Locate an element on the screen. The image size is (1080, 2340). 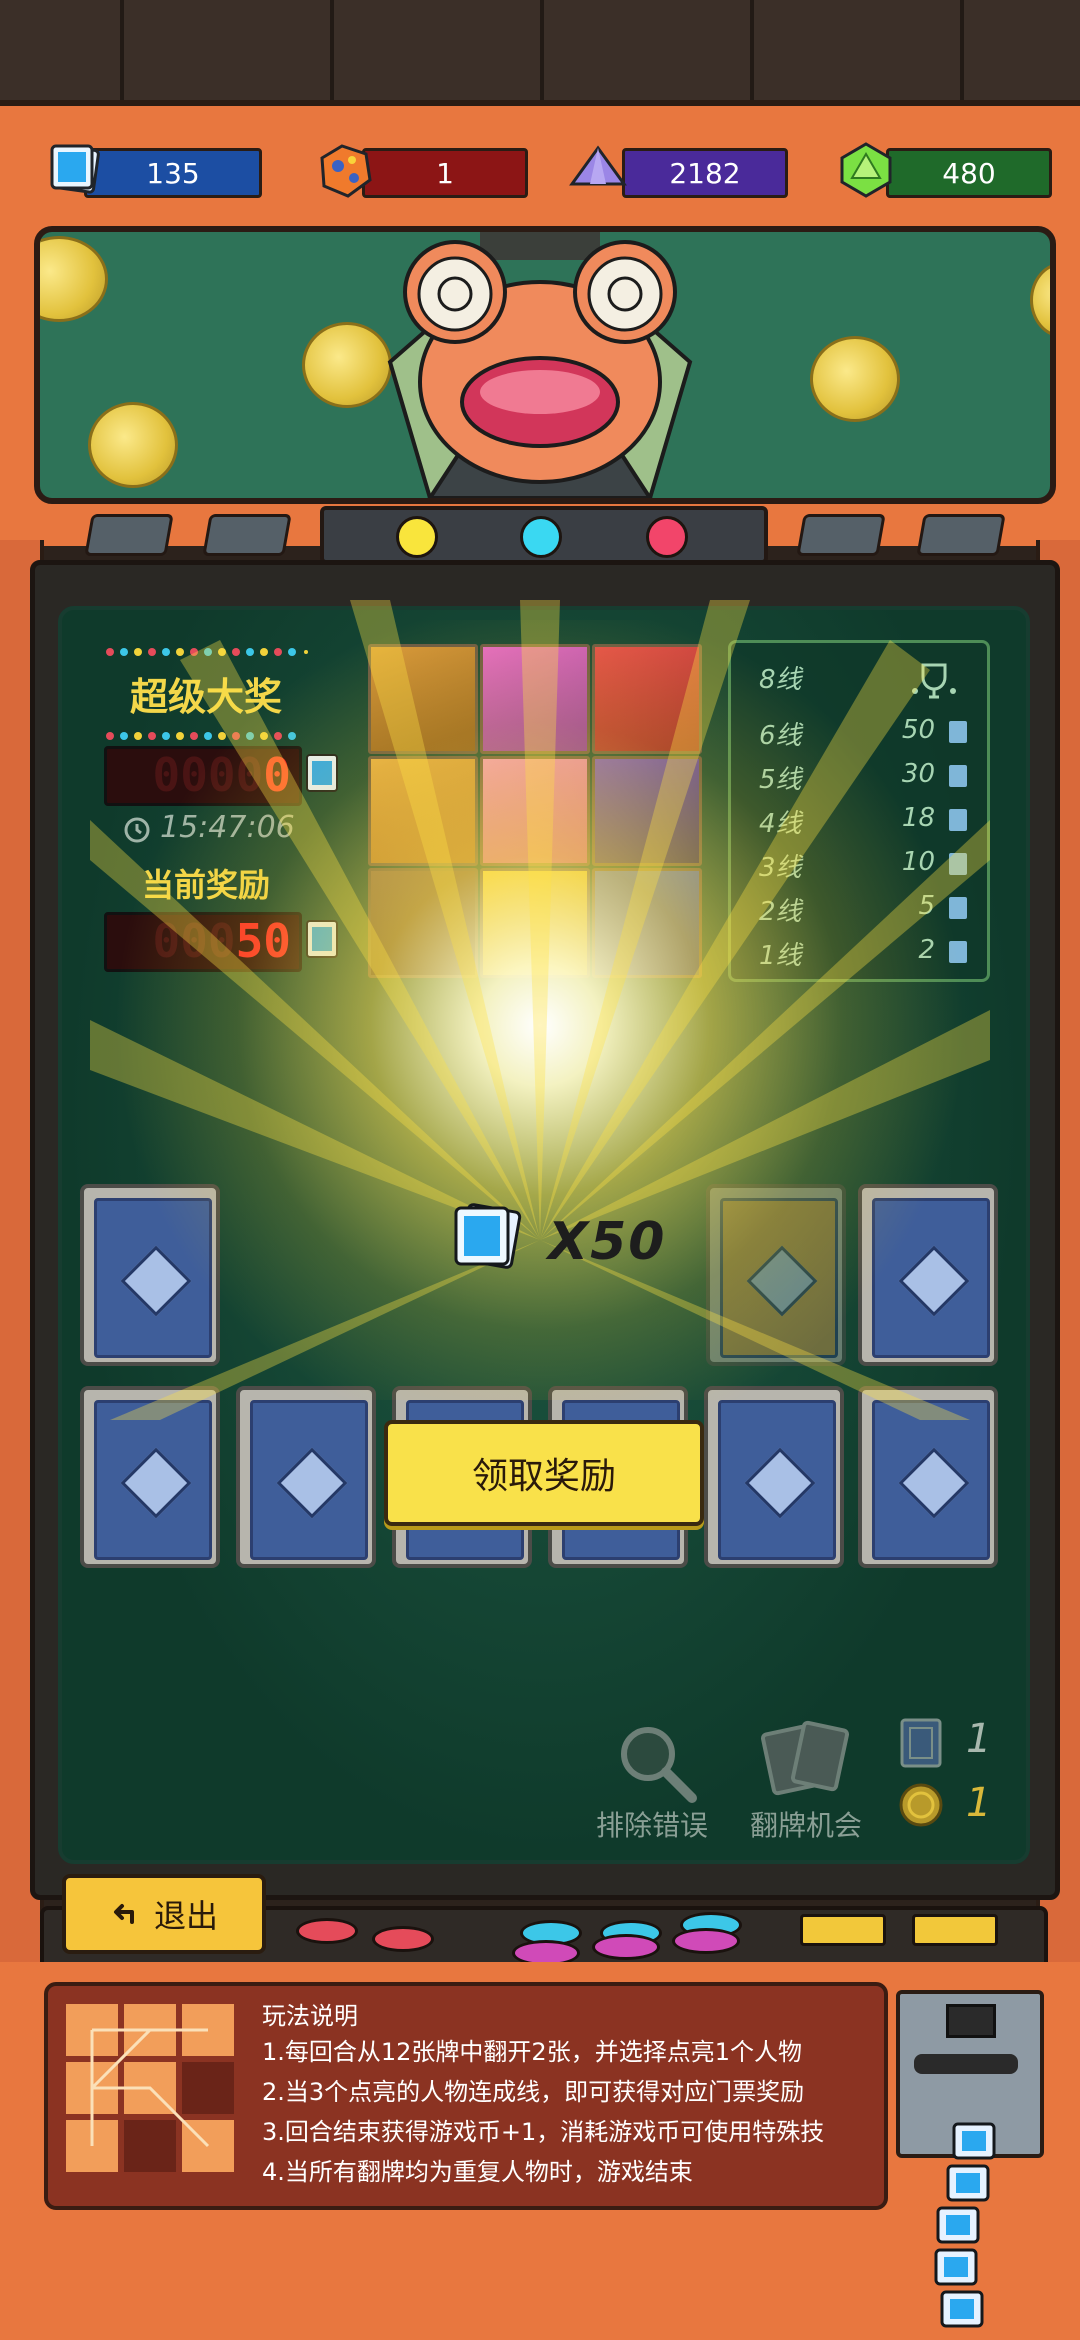
portrait-pink-hair is located at coordinates (535, 811).